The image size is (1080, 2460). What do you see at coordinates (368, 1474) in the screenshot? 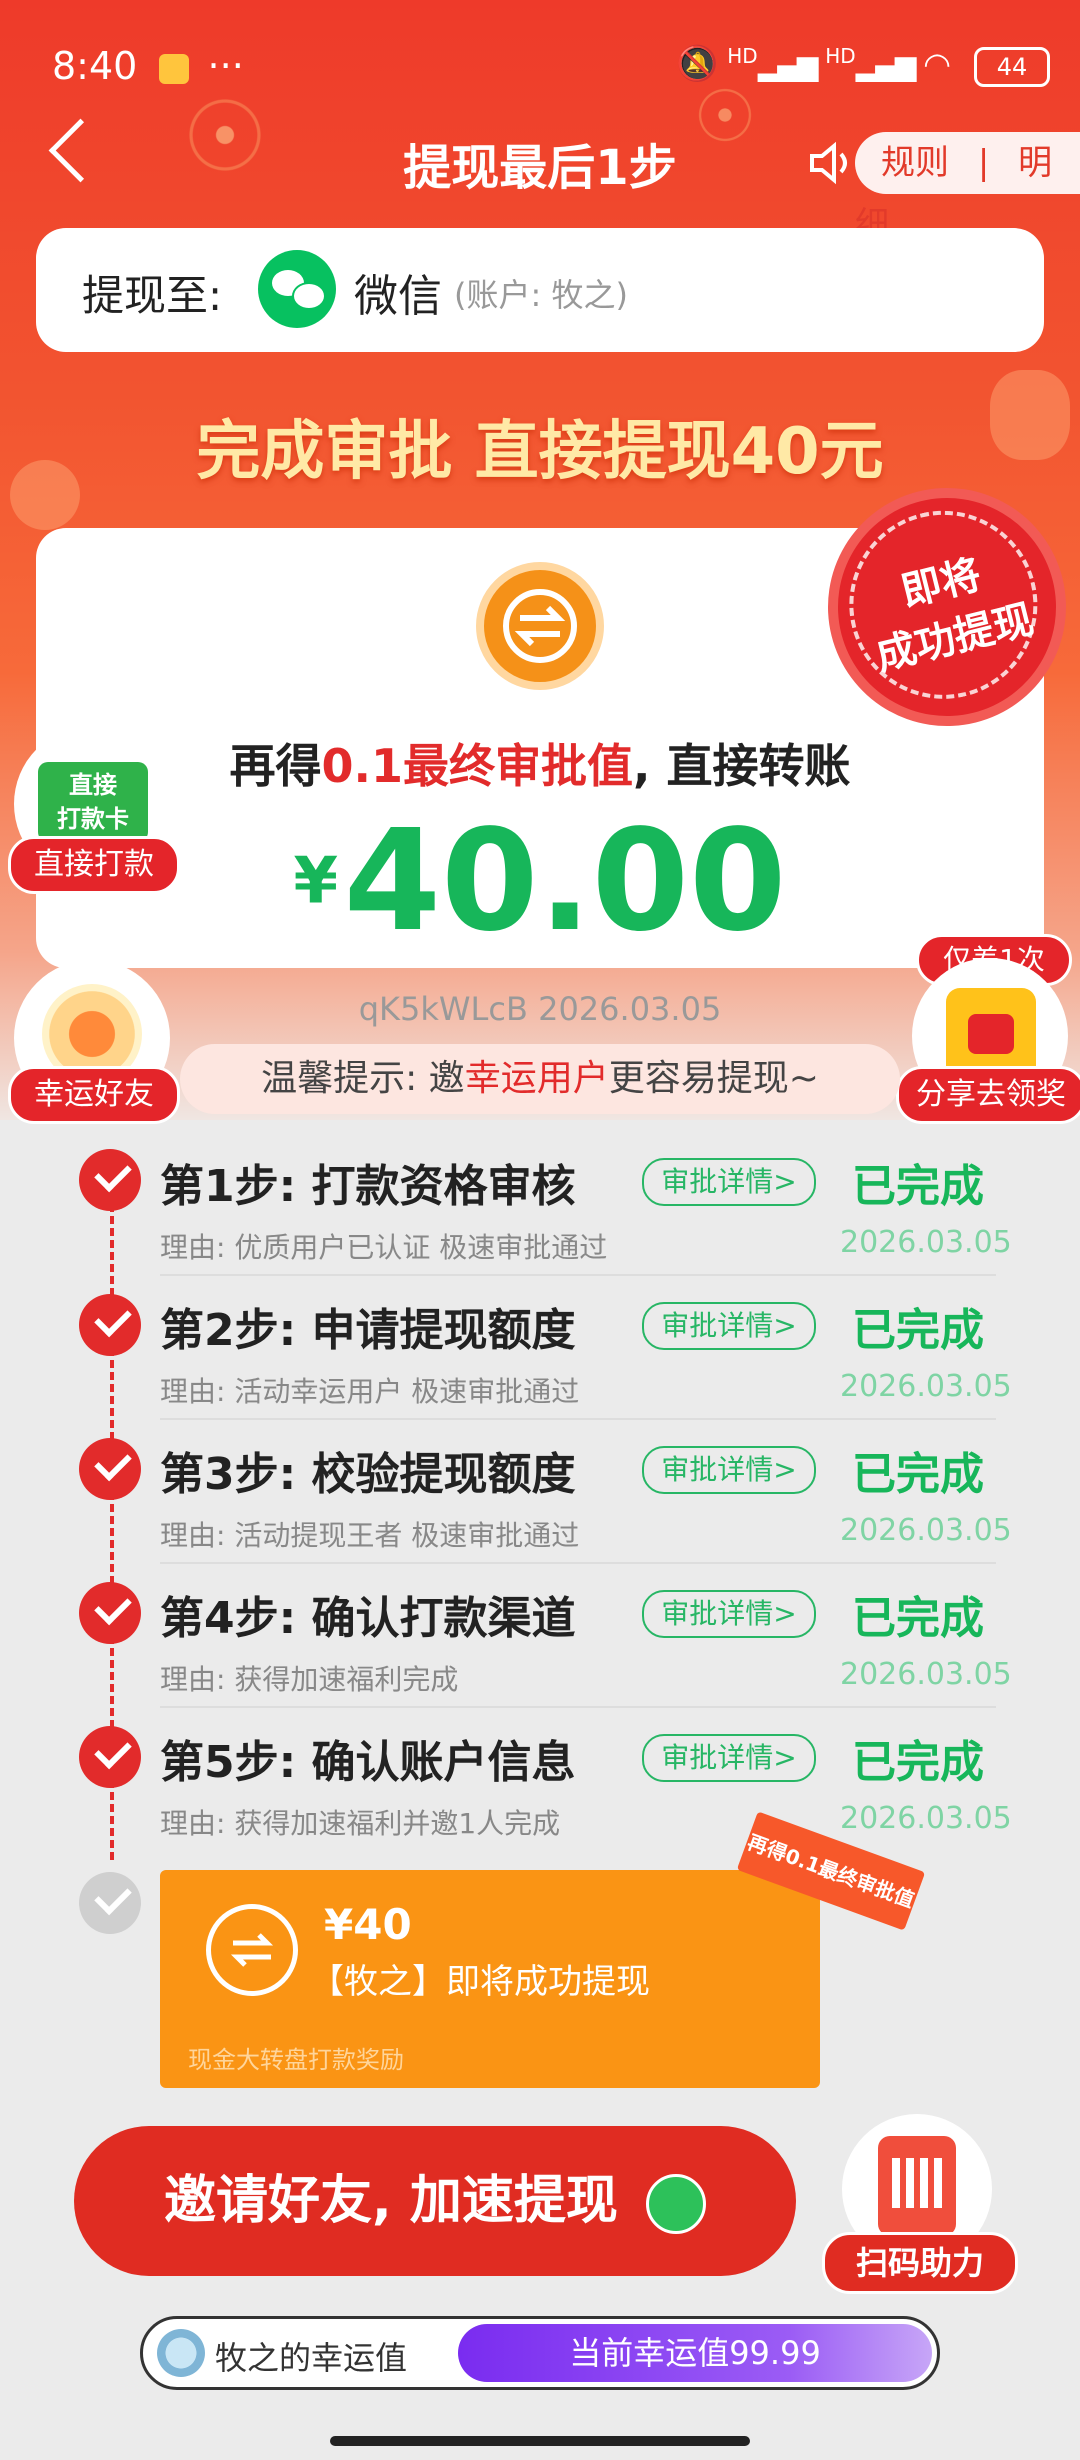
I see `step-title: 第3步: 校验提现额度` at bounding box center [368, 1474].